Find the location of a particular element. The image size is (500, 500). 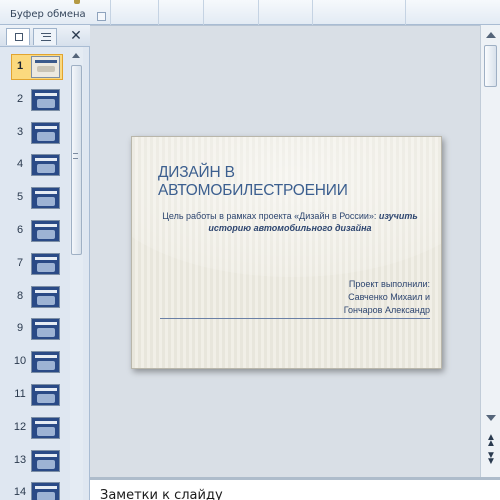

slide-number: 4 is located at coordinates (20, 164).